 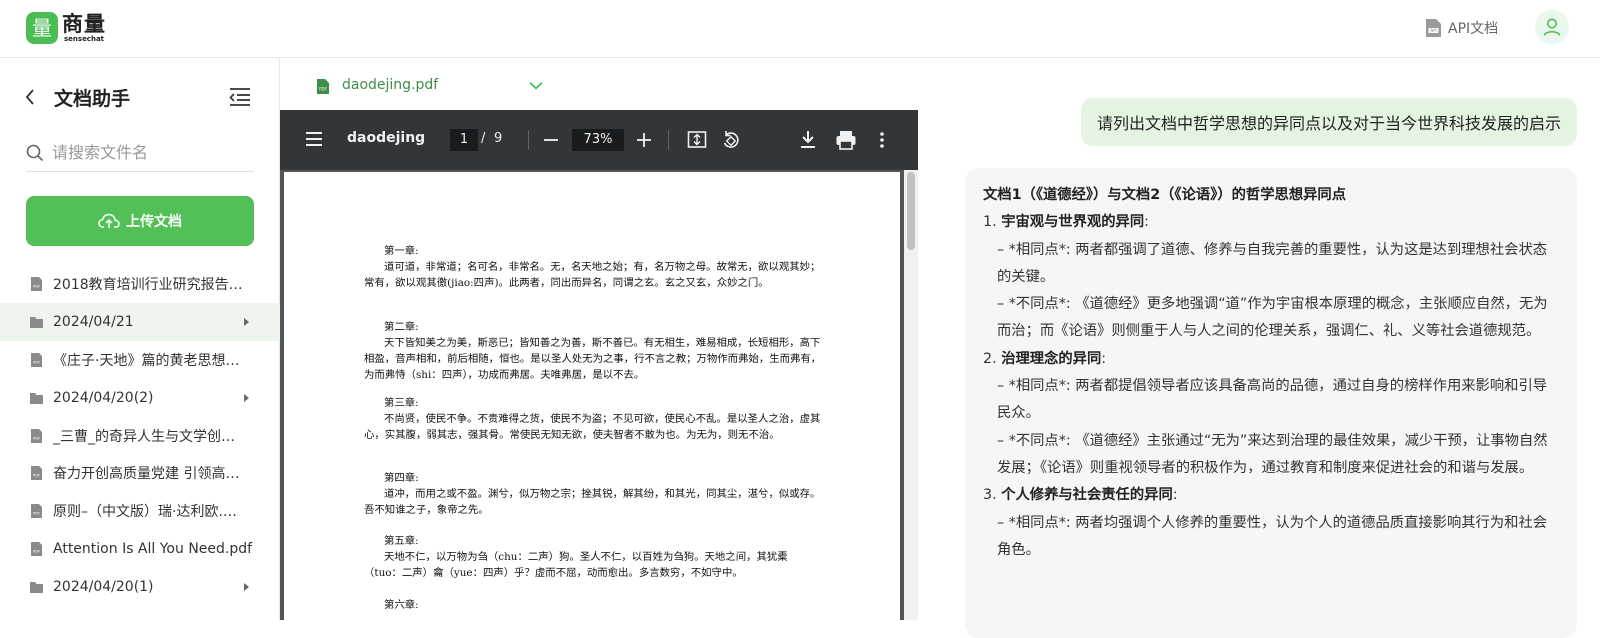 I want to click on file-search, so click(x=140, y=153).